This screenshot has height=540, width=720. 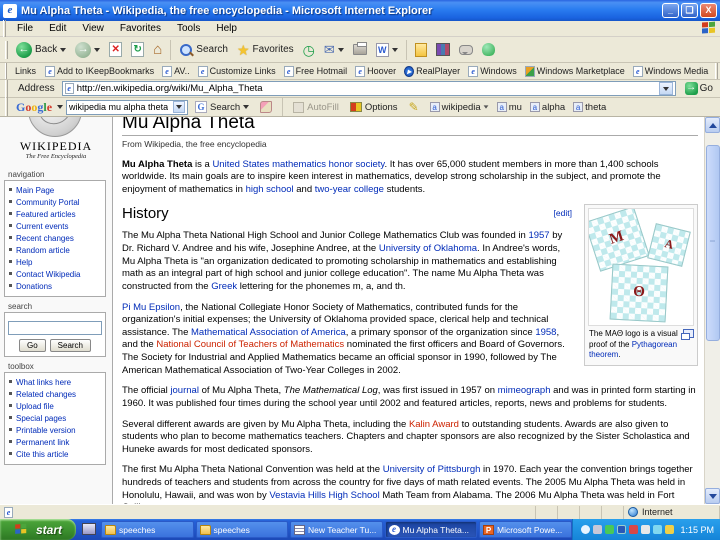 I want to click on history-button: ◷, so click(x=309, y=49).